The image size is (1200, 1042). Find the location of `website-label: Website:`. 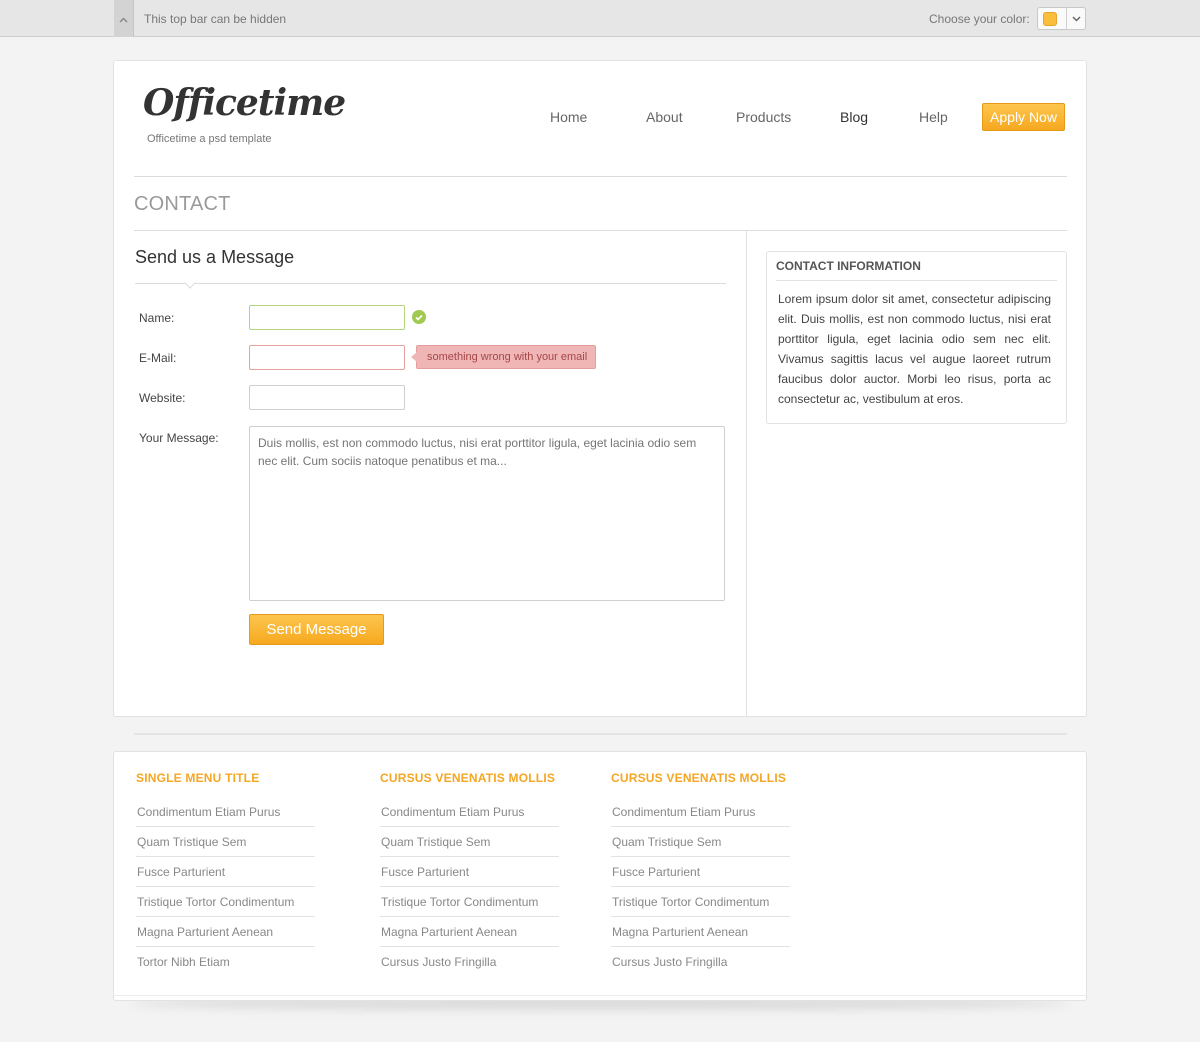

website-label: Website: is located at coordinates (162, 398).